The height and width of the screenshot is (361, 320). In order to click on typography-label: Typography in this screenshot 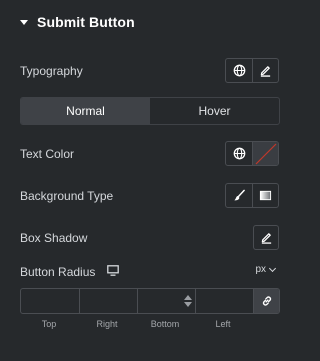, I will do `click(51, 70)`.